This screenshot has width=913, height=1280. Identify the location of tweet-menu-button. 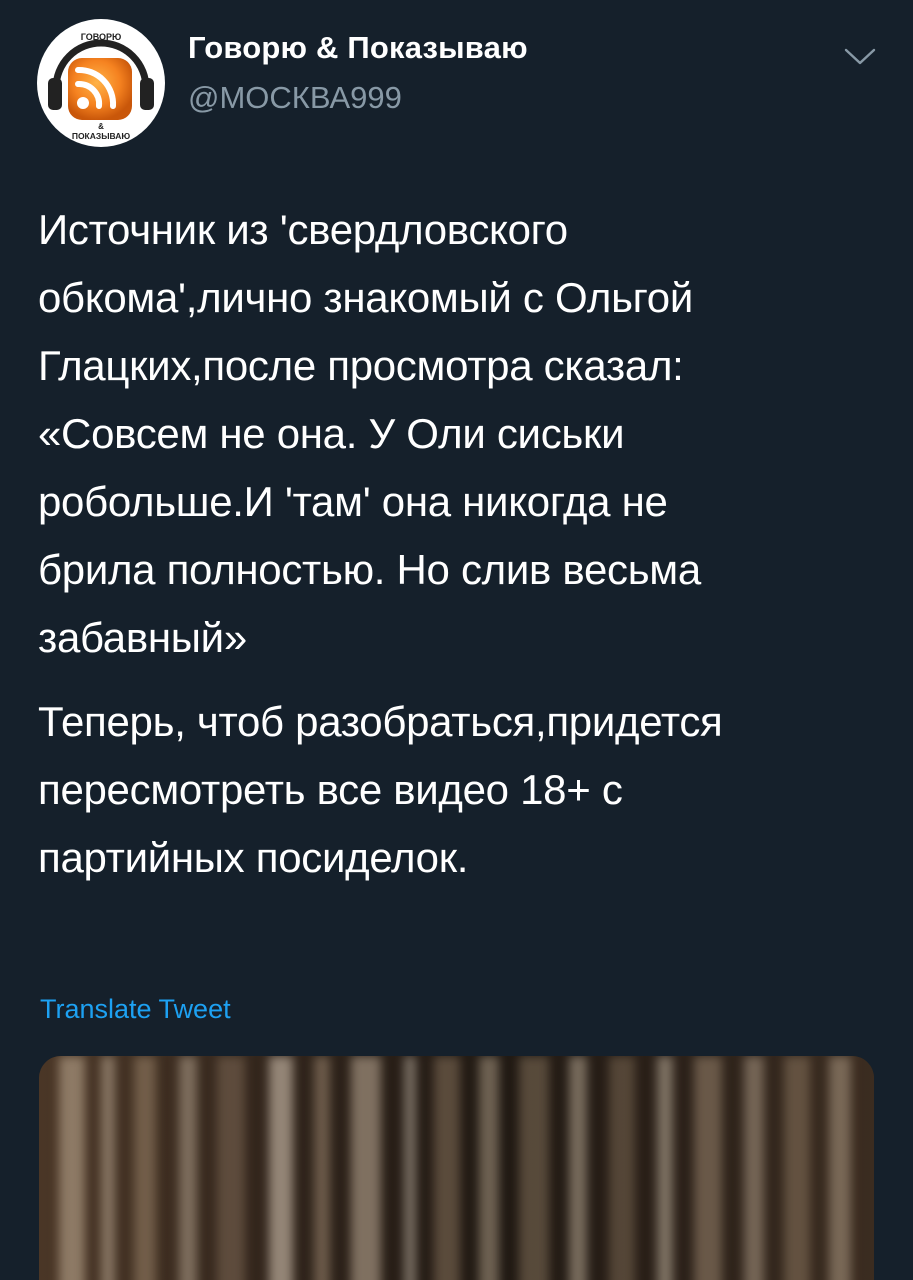
(860, 57).